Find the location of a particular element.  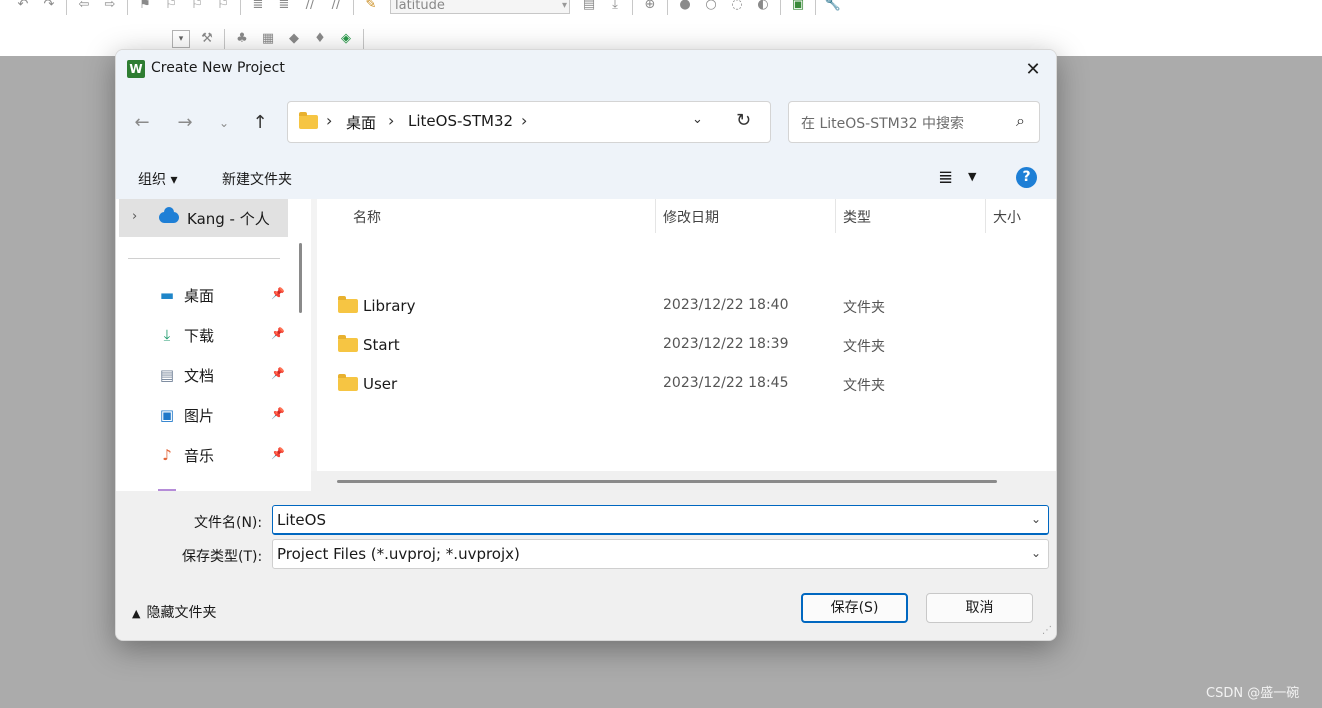

unindent-icon: ≣ is located at coordinates (284, 6).